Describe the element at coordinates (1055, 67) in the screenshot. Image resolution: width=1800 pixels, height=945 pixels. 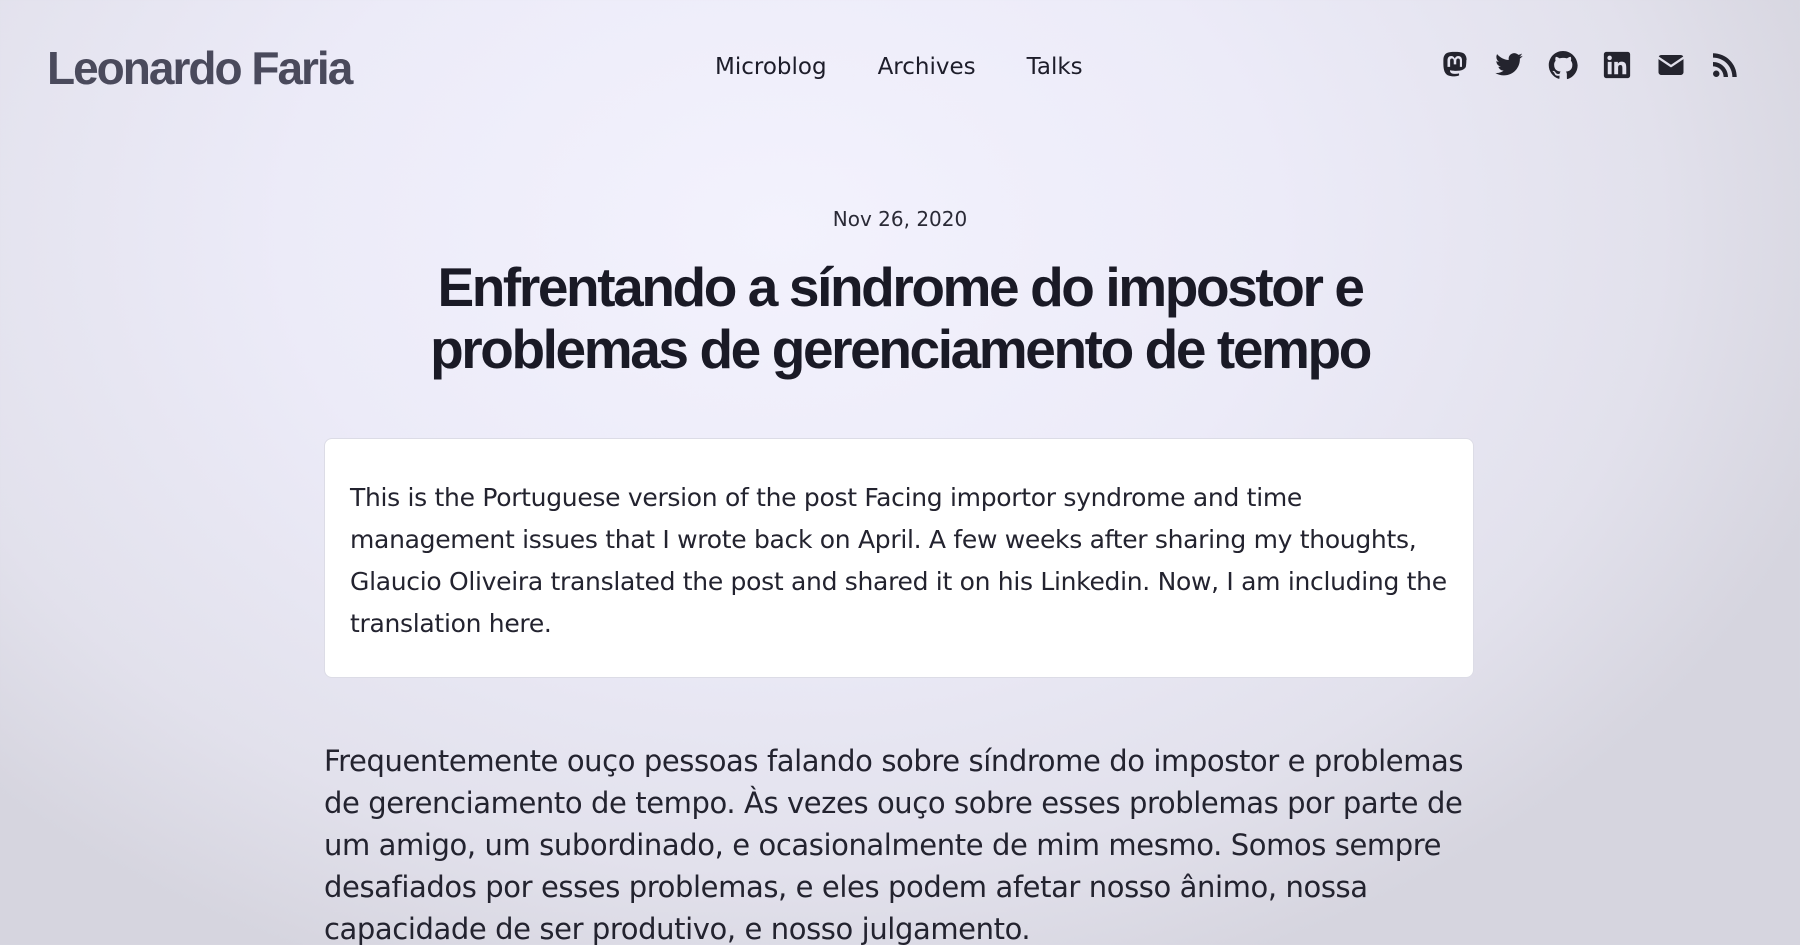
I see `nav-item-talks: Talks` at that location.